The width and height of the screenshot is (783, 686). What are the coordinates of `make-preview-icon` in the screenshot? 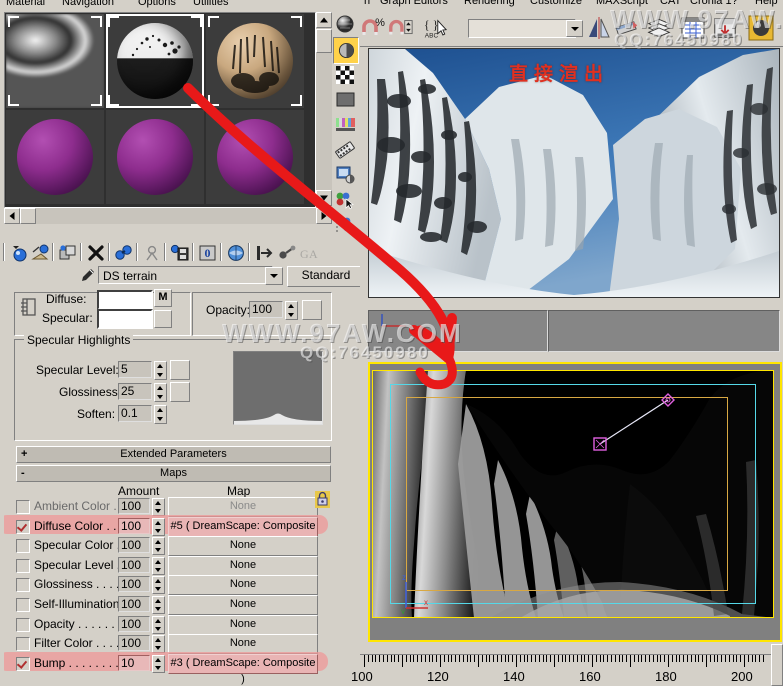 It's located at (345, 149).